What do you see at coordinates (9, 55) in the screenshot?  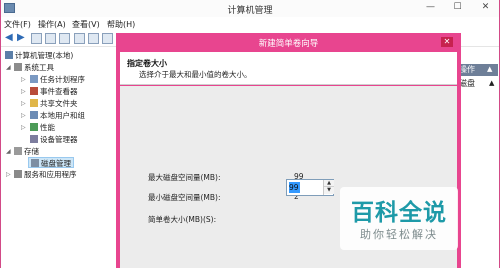 I see `computer-icon` at bounding box center [9, 55].